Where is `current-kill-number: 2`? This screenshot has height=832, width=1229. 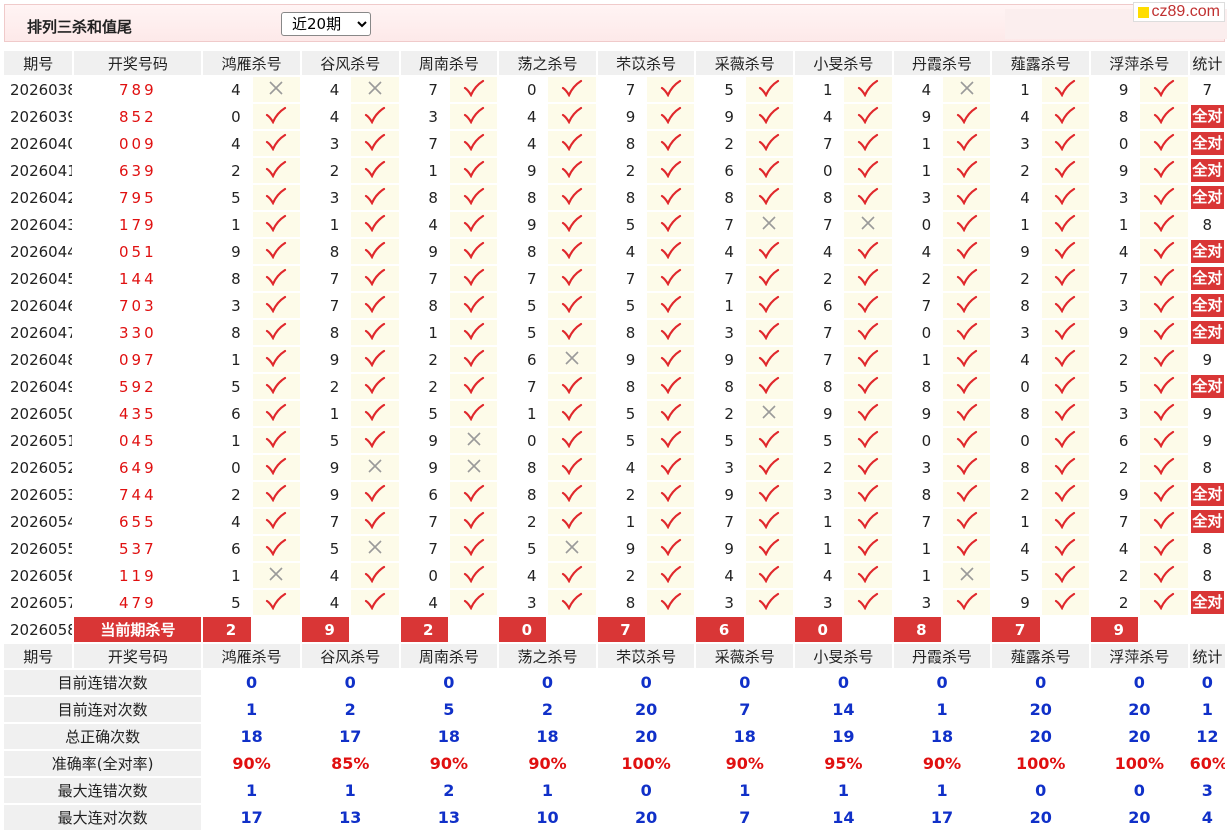
current-kill-number: 2 is located at coordinates (227, 629).